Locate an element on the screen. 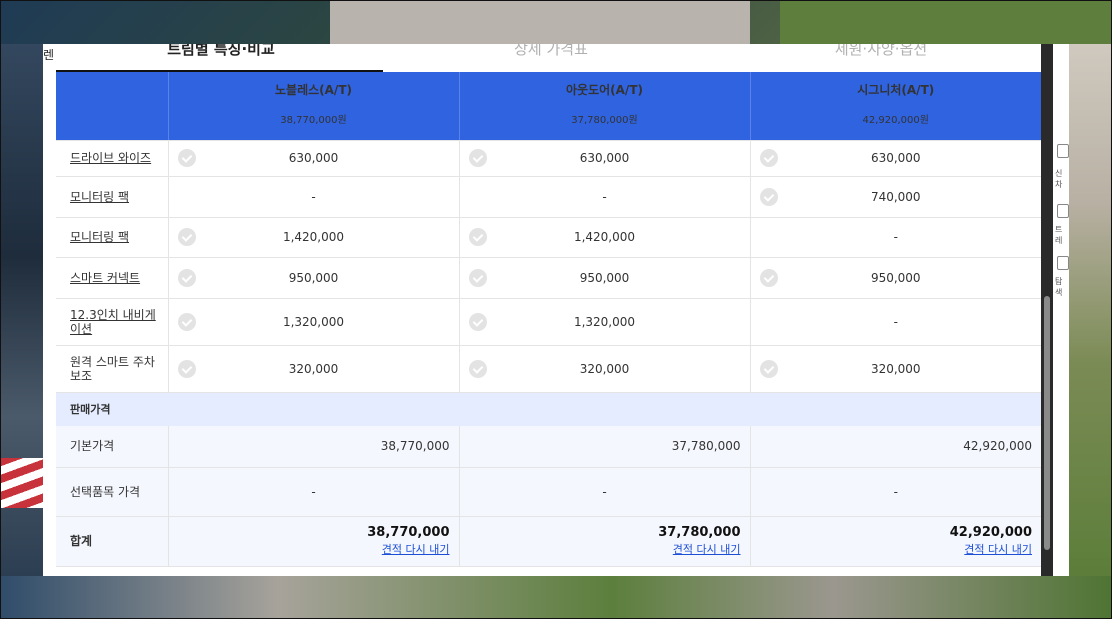 Image resolution: width=1112 pixels, height=619 pixels. base-price-value: 42,920,000 is located at coordinates (895, 447).